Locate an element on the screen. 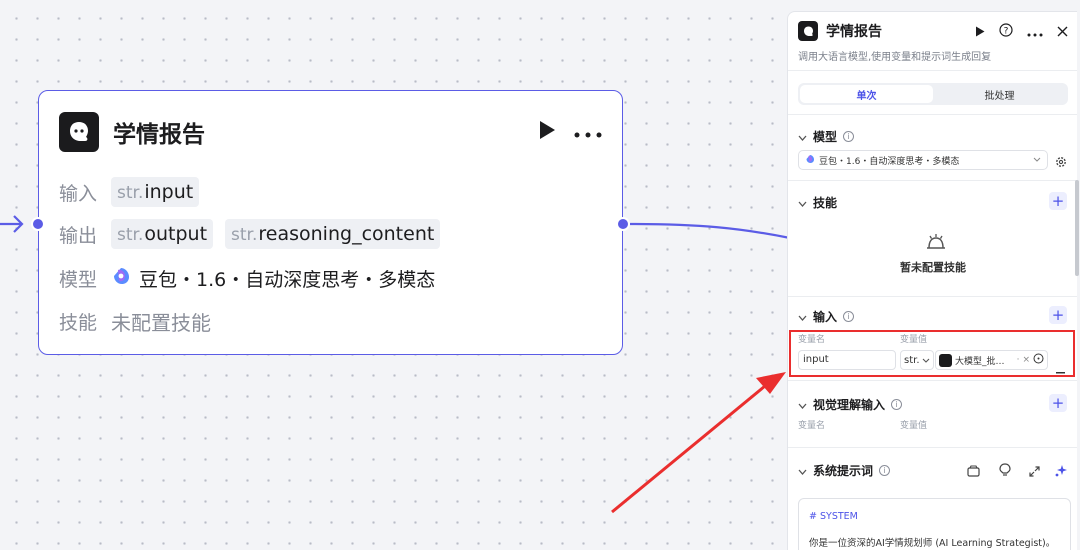  input-section-header: 输入 i is located at coordinates (826, 316).